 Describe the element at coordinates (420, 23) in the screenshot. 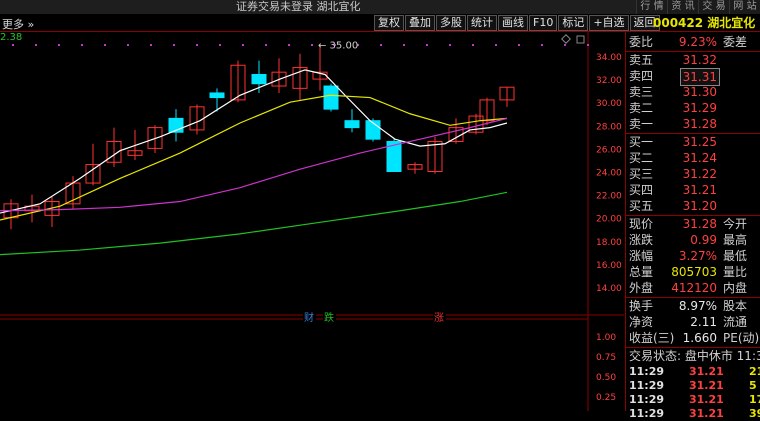

I see `overlay-button: 叠加` at that location.